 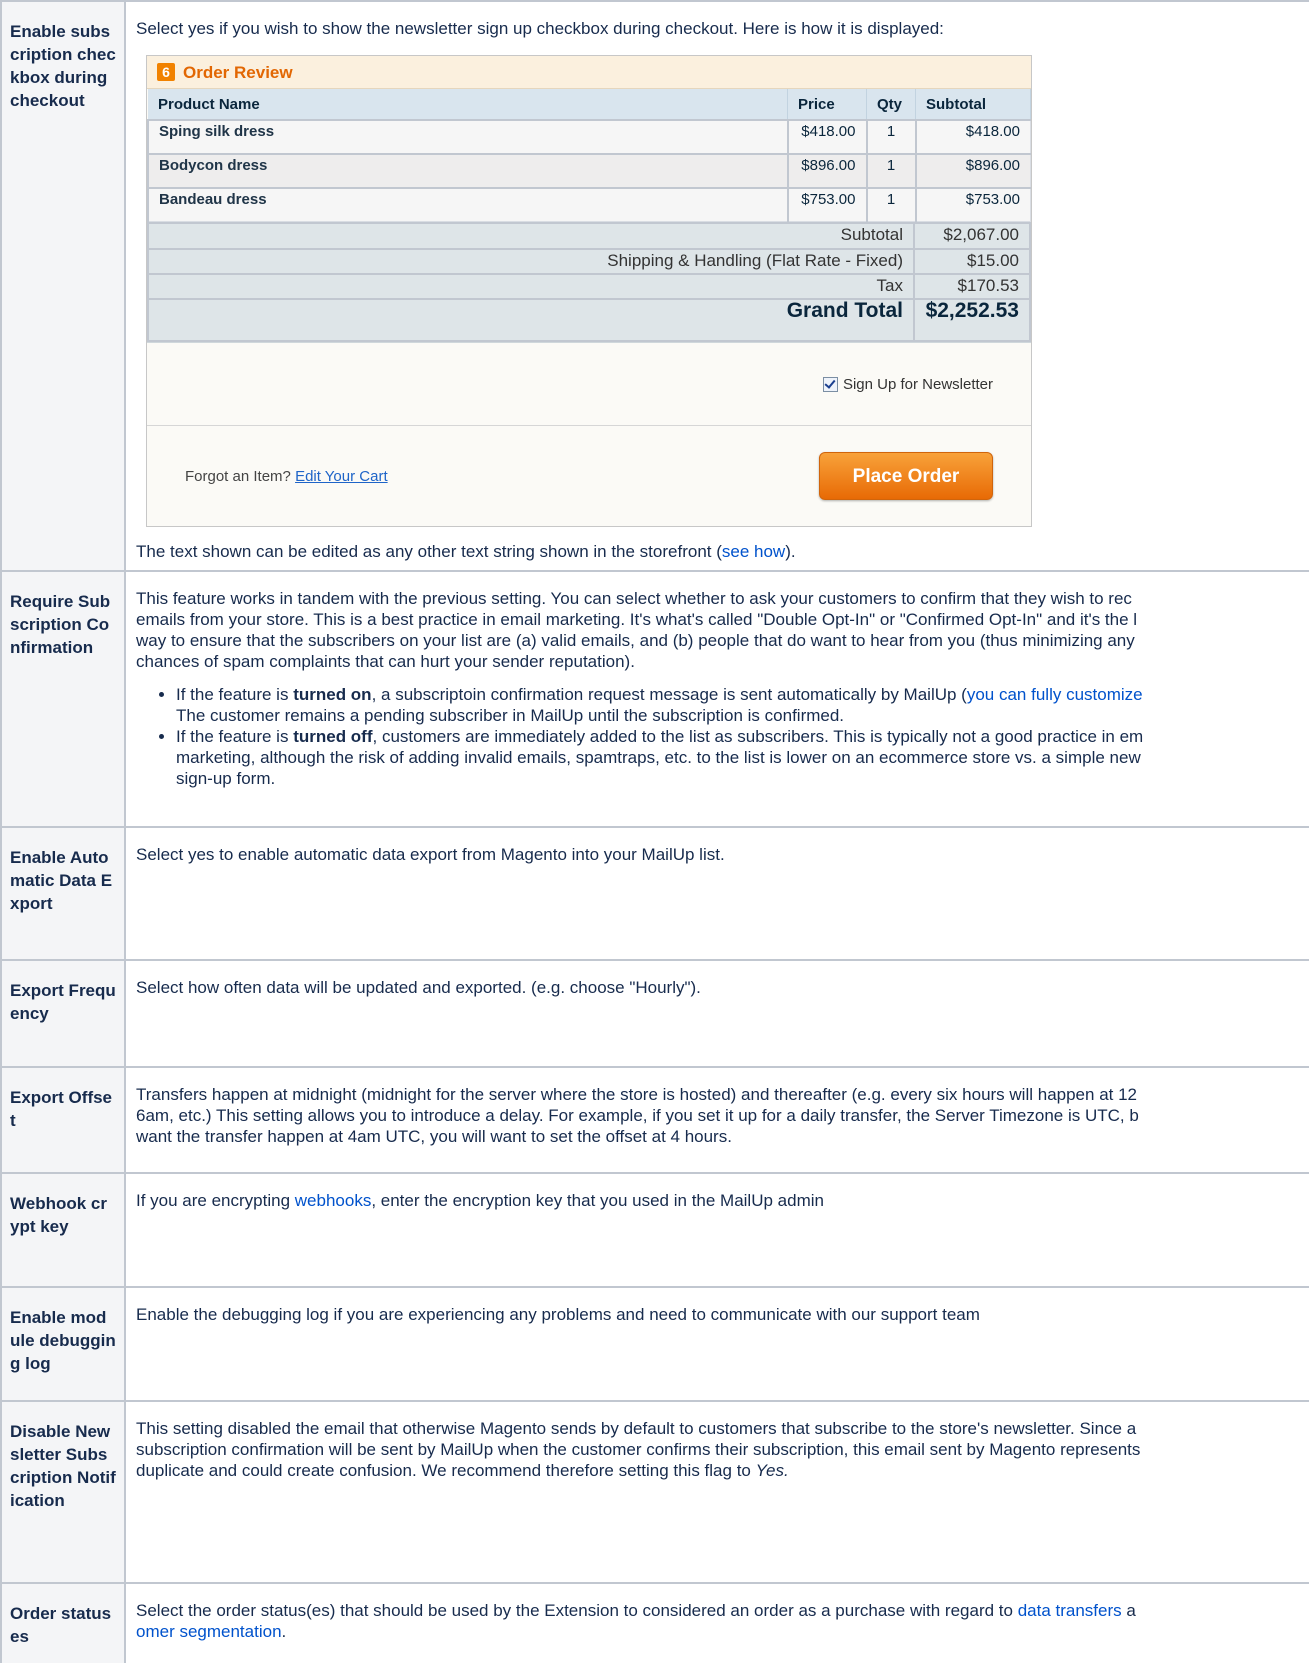 What do you see at coordinates (63, 893) in the screenshot?
I see `setting-name: Enable Automatic Data Export` at bounding box center [63, 893].